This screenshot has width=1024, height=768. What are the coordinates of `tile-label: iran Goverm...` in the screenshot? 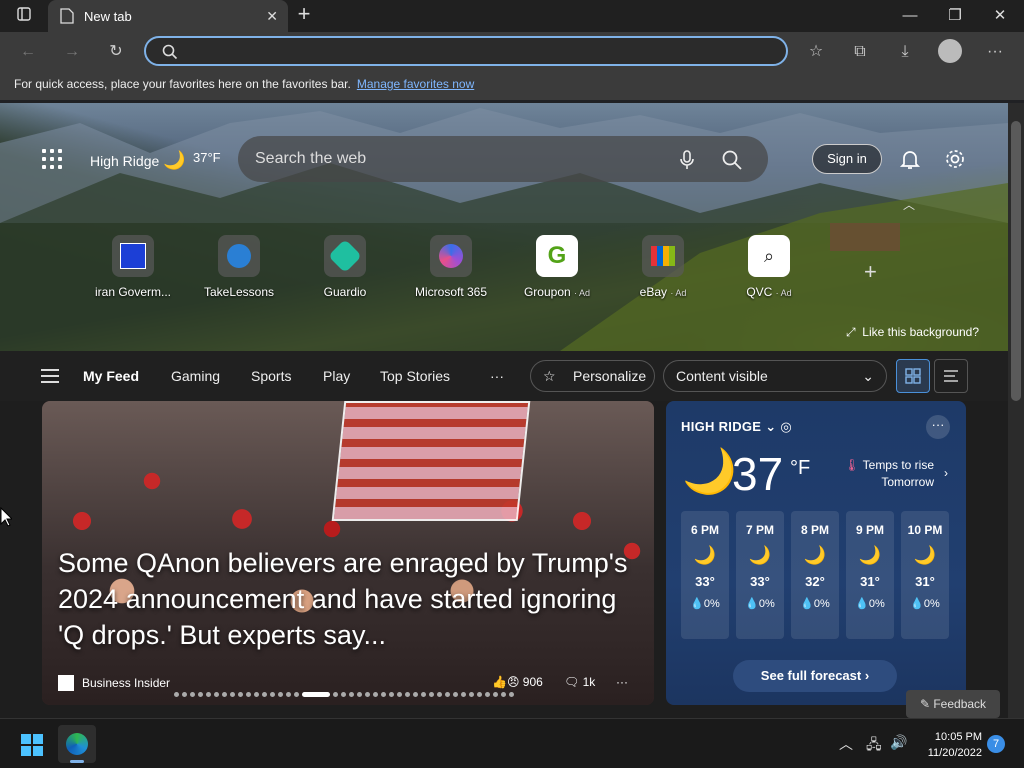 It's located at (133, 292).